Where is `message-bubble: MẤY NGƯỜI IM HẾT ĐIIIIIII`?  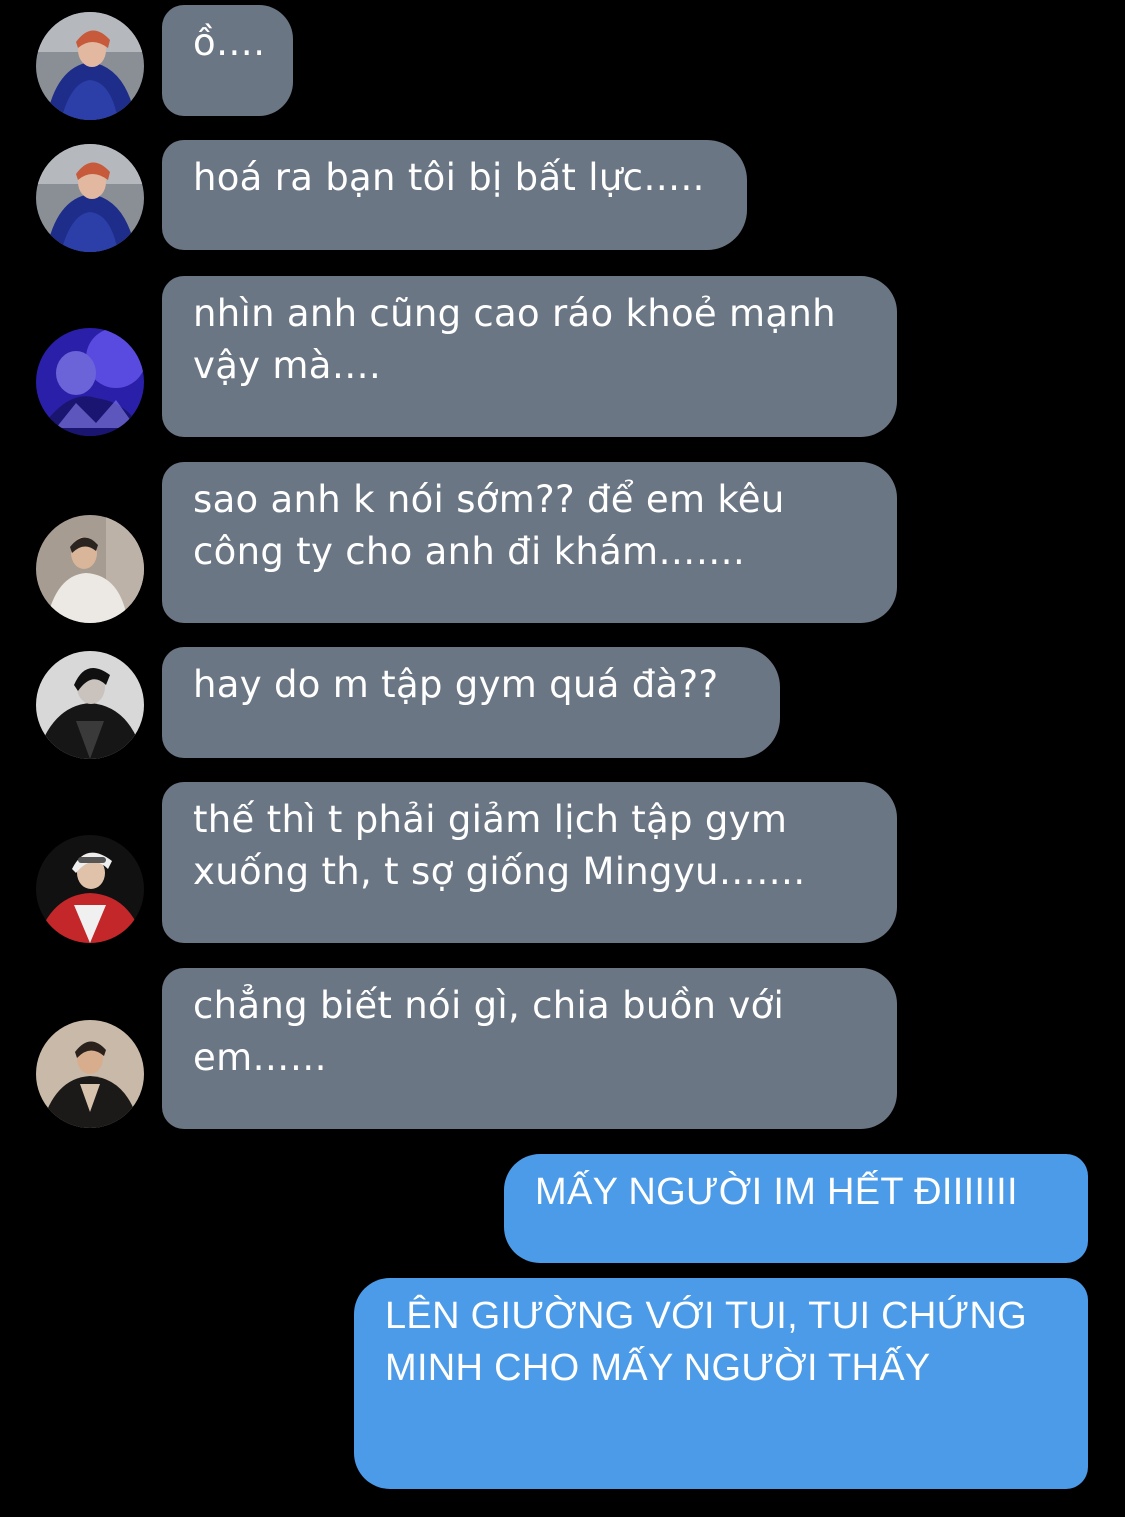 message-bubble: MẤY NGƯỜI IM HẾT ĐIIIIIII is located at coordinates (796, 1208).